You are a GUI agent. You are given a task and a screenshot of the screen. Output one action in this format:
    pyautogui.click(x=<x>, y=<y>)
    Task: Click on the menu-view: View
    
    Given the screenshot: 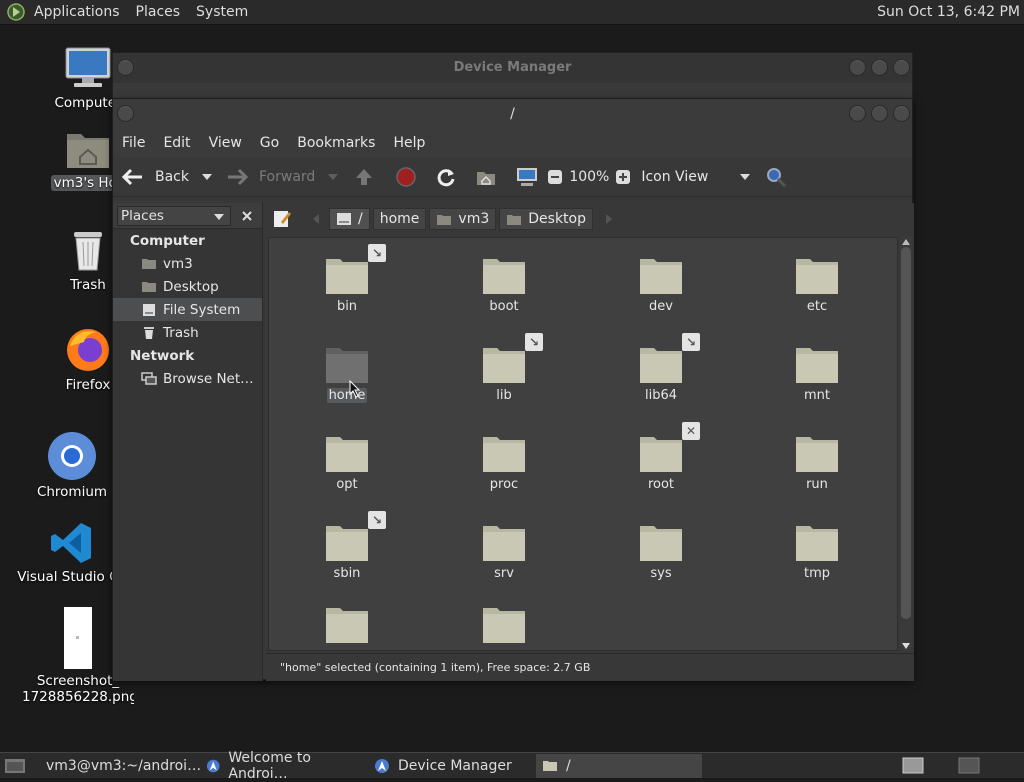 What is the action you would take?
    pyautogui.click(x=225, y=143)
    